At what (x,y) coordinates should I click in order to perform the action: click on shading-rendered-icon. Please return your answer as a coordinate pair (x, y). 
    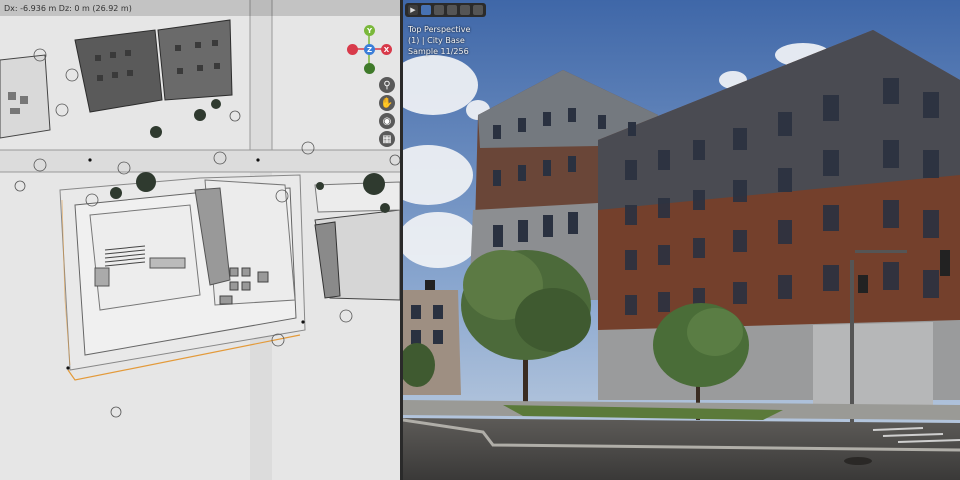
    Looking at the image, I should click on (452, 10).